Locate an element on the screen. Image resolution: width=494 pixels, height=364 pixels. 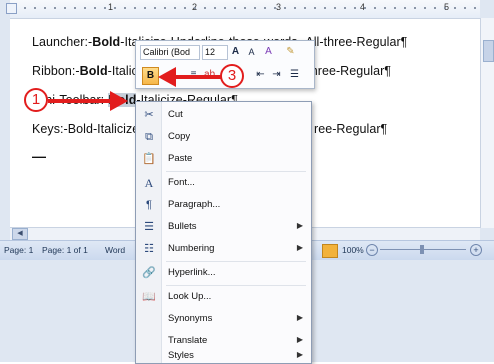
line-label: Ribbon:- is located at coordinates (56, 71).